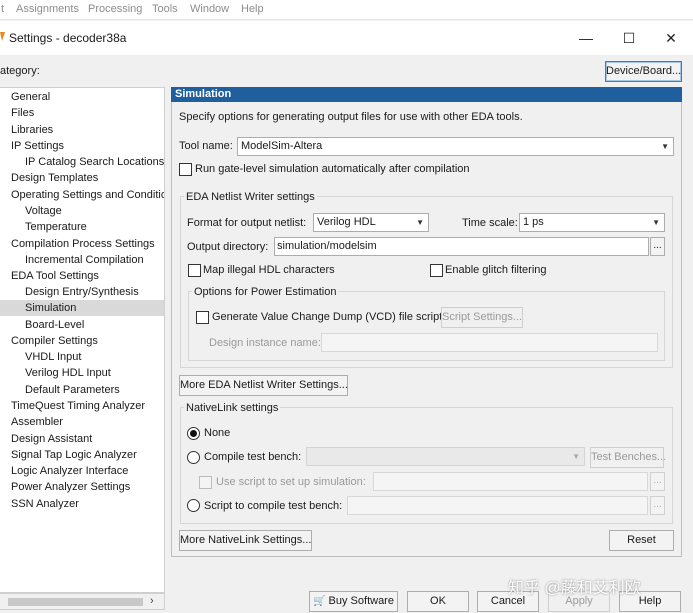  I want to click on netlist-writer-group-title: EDA Netlist Writer settings, so click(250, 197).